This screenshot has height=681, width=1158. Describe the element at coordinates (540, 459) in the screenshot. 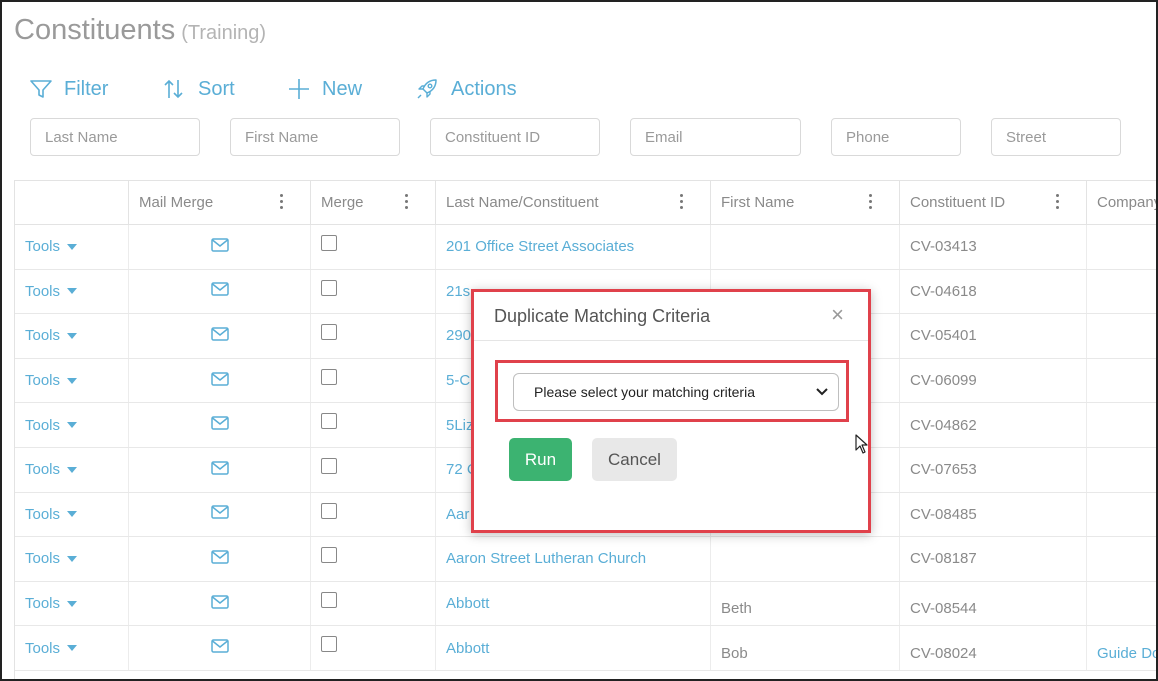

I see `run-button: Run` at that location.